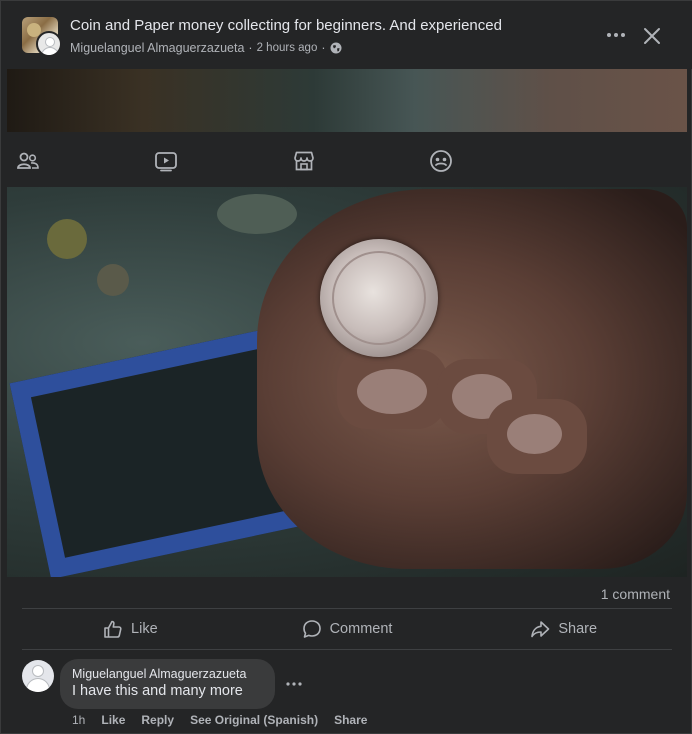  Describe the element at coordinates (311, 629) in the screenshot. I see `comment-bubble-icon` at that location.